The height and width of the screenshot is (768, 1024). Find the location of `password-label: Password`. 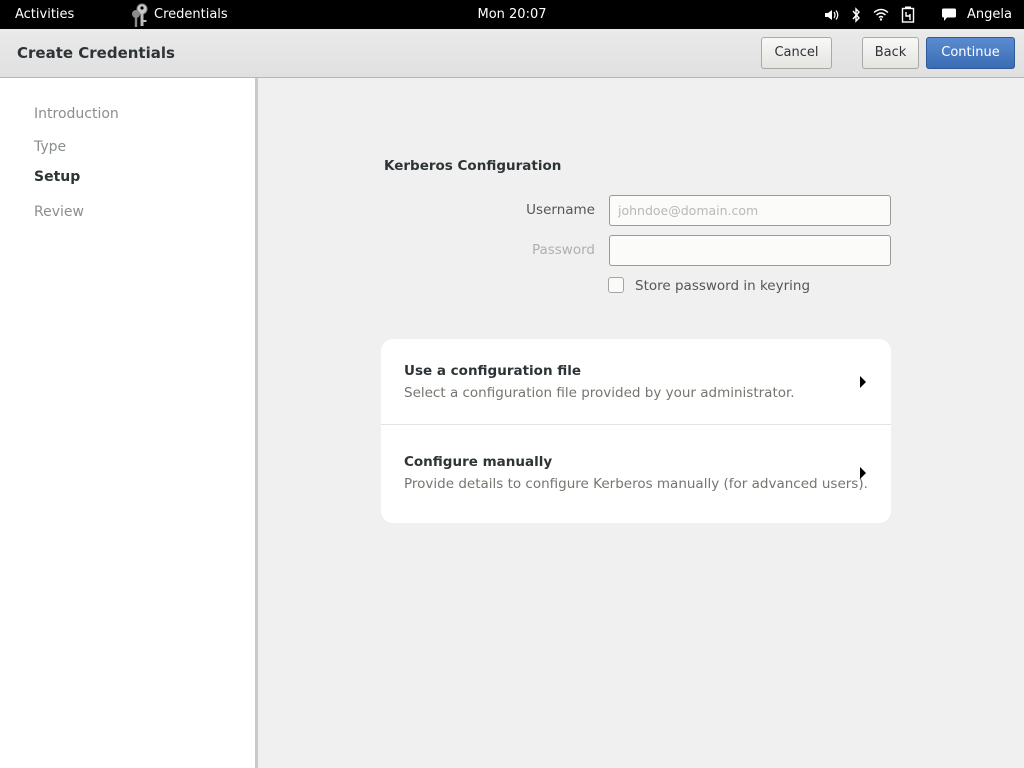

password-label: Password is located at coordinates (563, 250).